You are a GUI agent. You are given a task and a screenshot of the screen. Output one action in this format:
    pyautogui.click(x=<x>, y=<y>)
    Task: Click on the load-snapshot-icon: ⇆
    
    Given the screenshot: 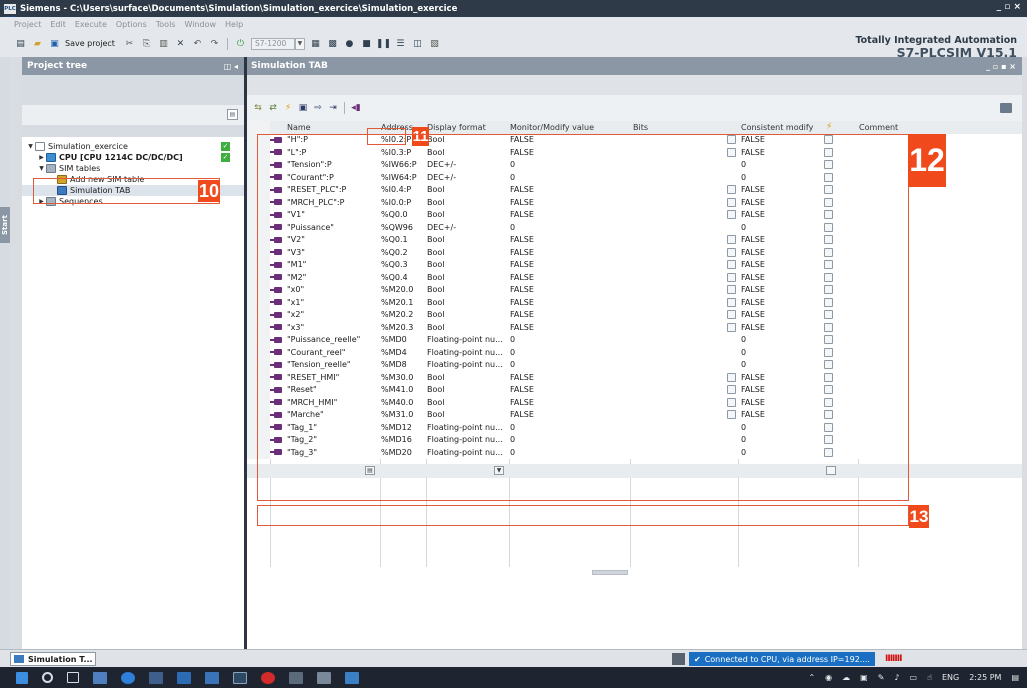 What is the action you would take?
    pyautogui.click(x=258, y=108)
    